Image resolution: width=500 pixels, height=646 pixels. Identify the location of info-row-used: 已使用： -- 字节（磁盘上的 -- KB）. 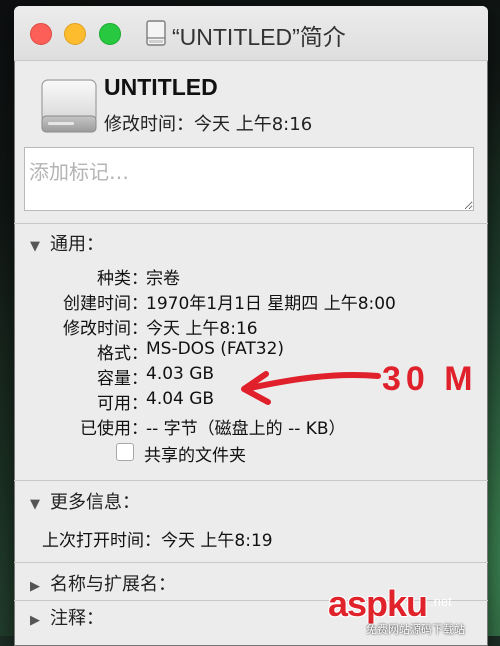
(251, 426).